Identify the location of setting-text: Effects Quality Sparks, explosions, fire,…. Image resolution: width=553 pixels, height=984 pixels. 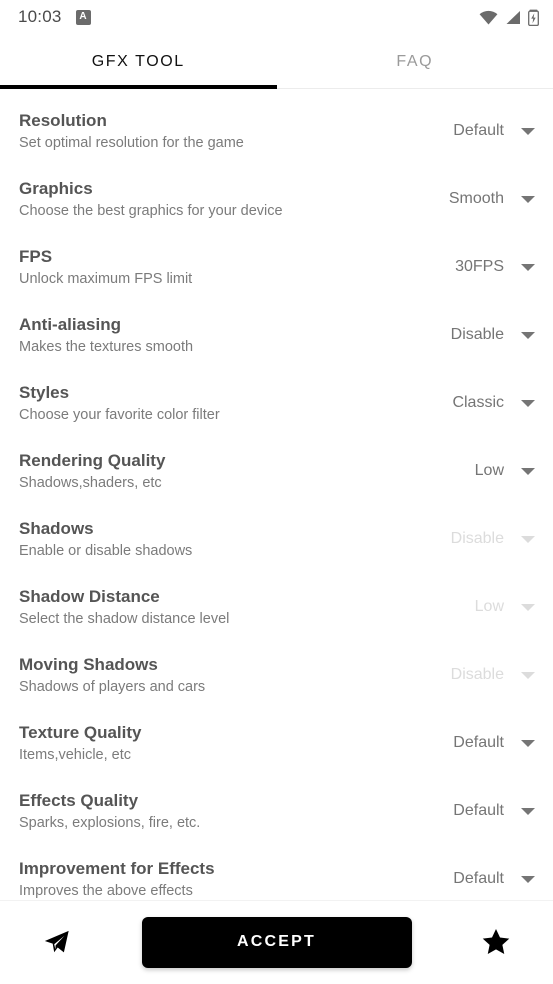
(218, 811).